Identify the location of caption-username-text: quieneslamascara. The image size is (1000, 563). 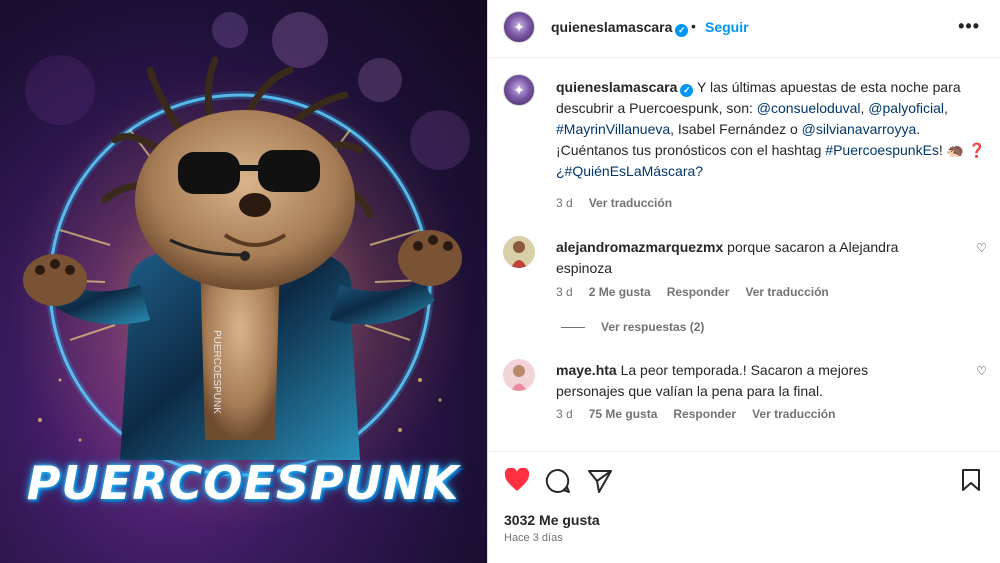
(616, 87).